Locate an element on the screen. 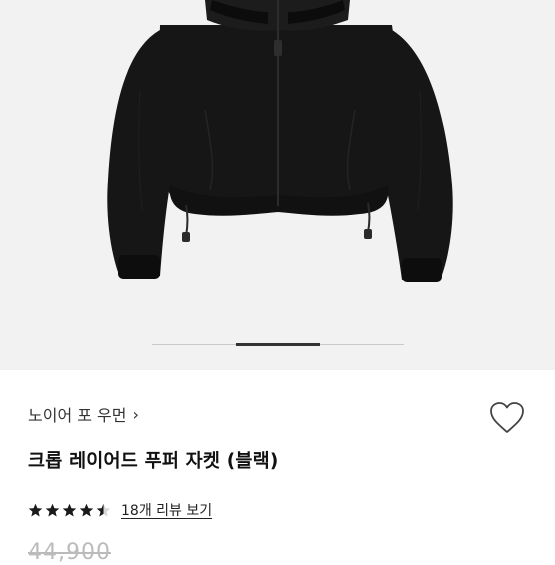  brand-link: 노이어 포 우먼 › is located at coordinates (83, 414).